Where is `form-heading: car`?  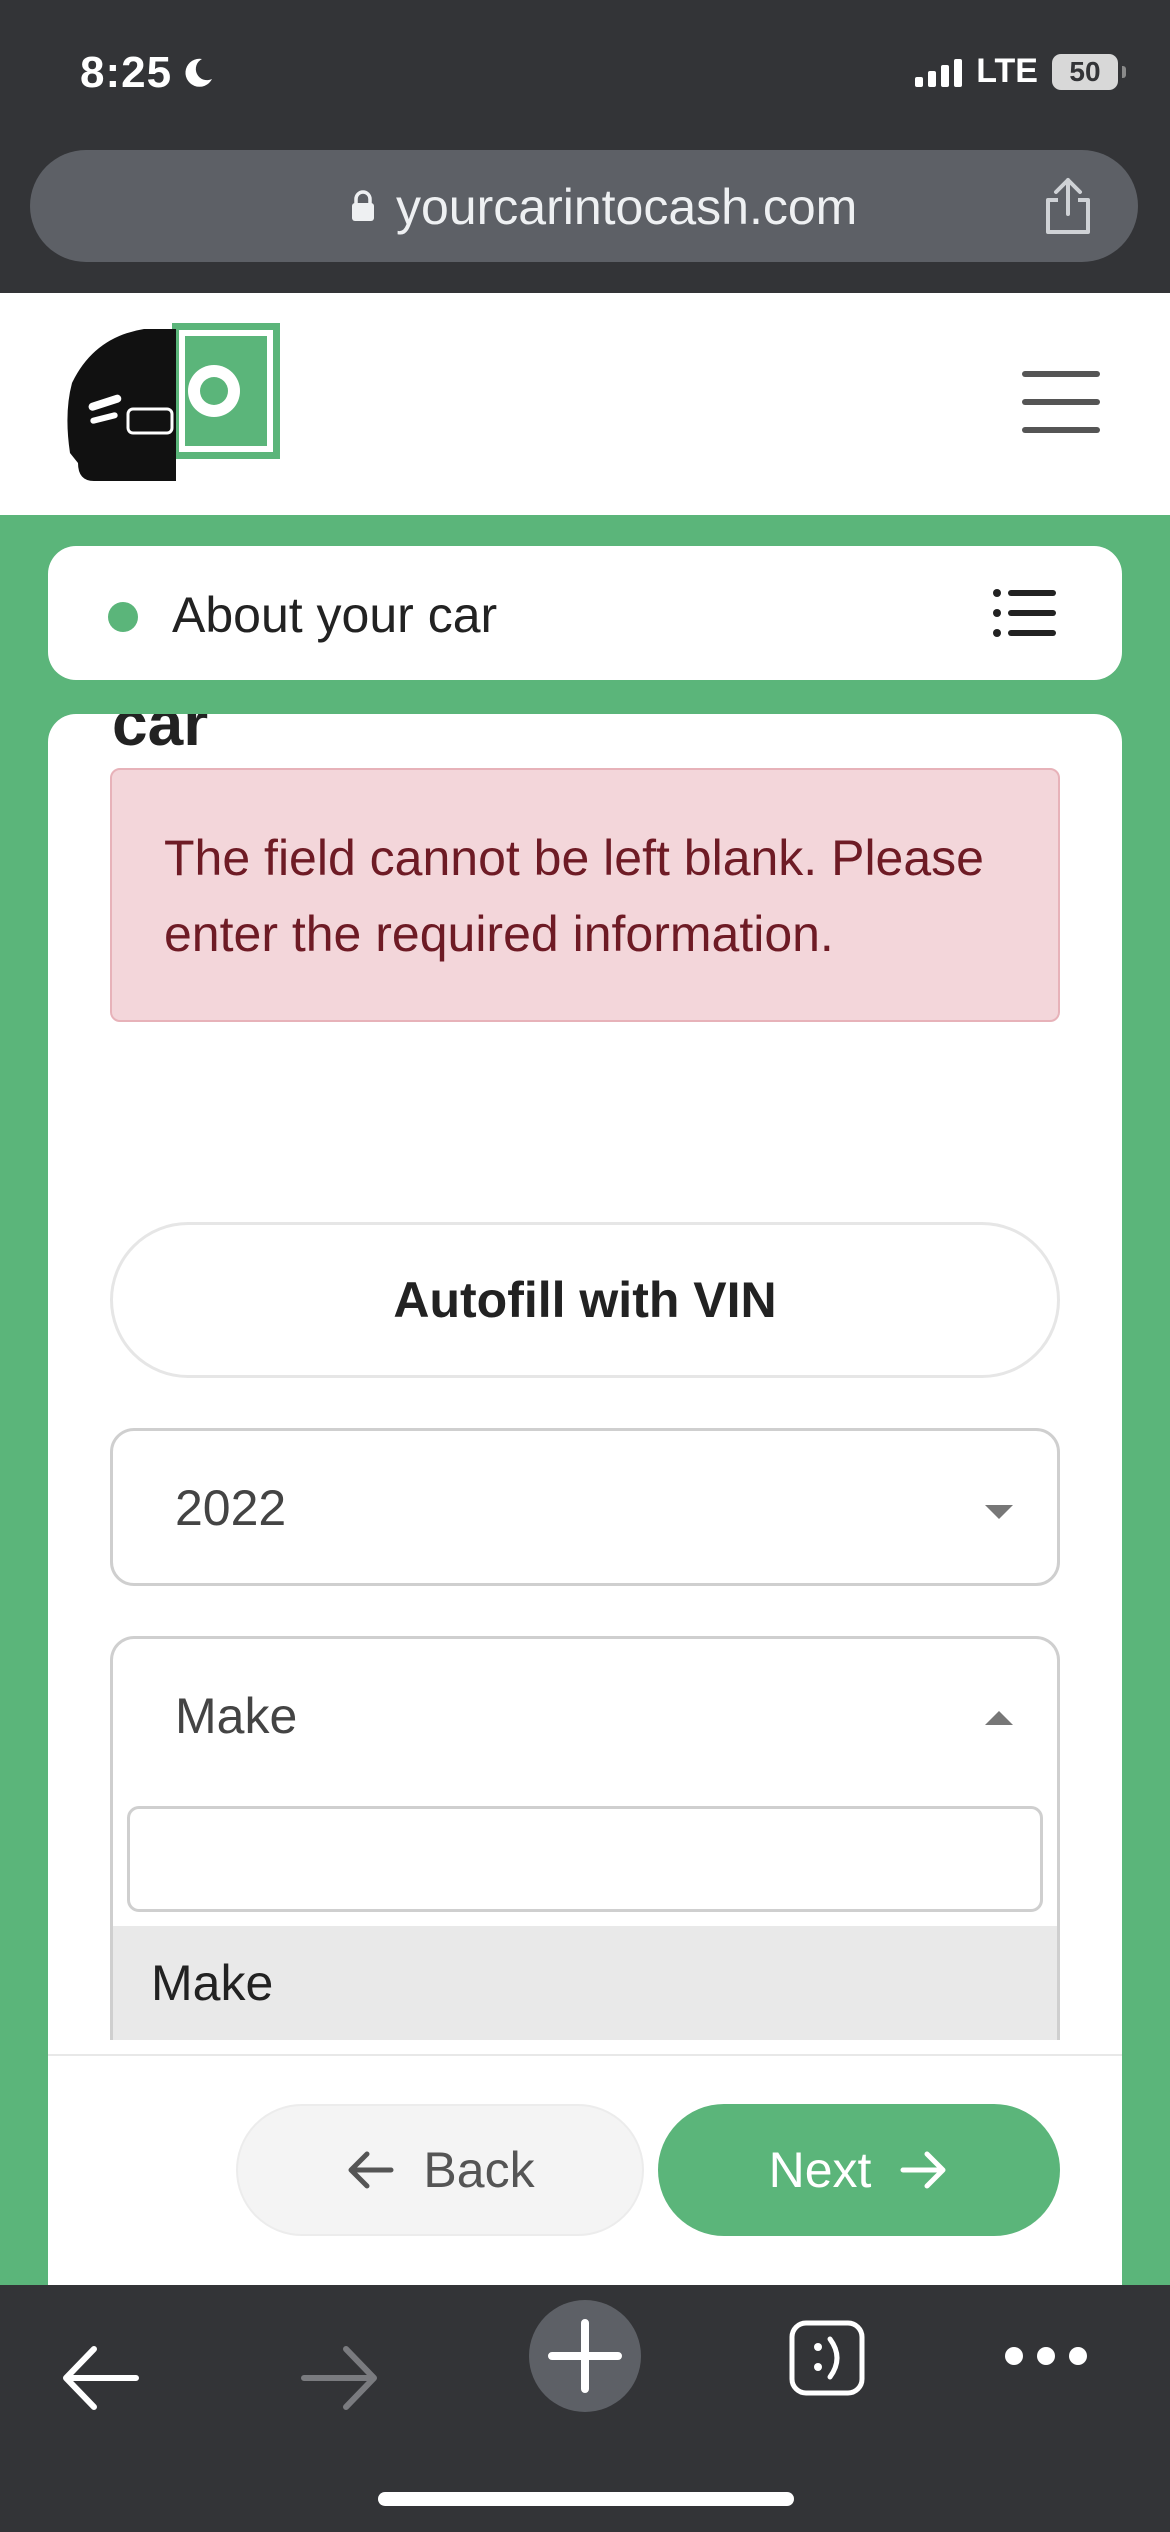 form-heading: car is located at coordinates (160, 736).